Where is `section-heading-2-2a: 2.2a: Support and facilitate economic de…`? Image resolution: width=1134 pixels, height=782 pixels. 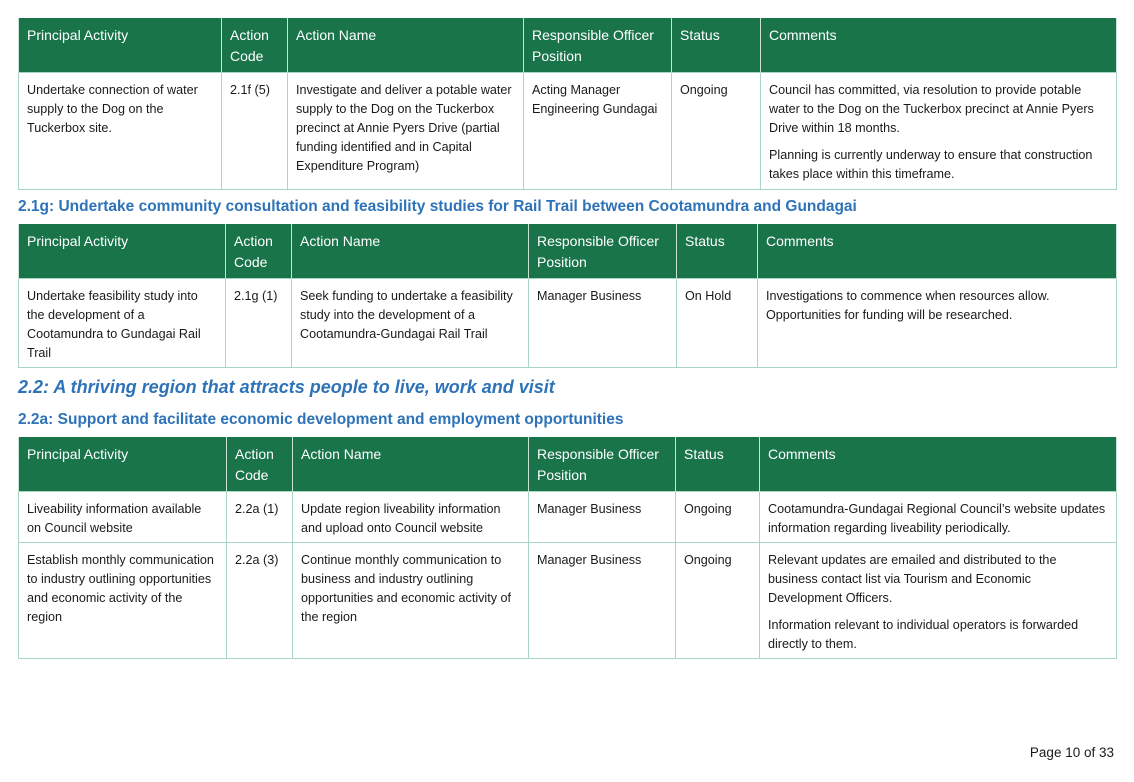 section-heading-2-2a: 2.2a: Support and facilitate economic de… is located at coordinates (321, 419).